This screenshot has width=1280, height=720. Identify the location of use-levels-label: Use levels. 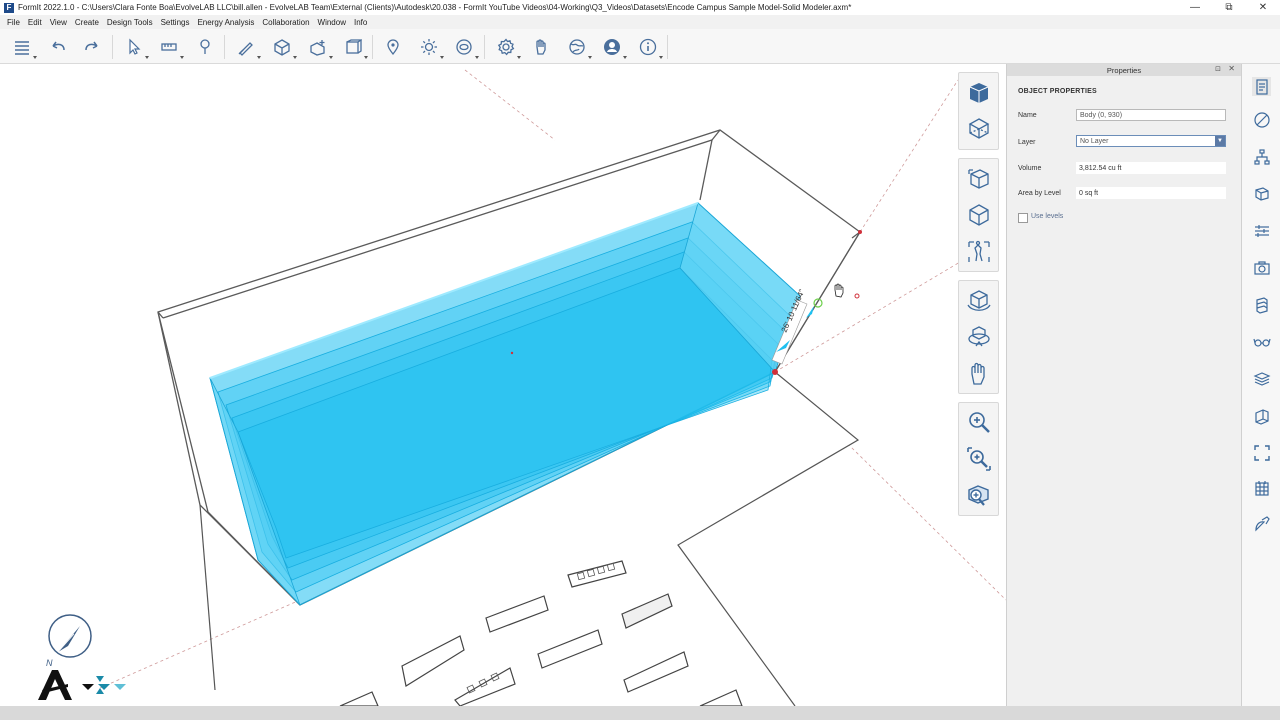
(1047, 216).